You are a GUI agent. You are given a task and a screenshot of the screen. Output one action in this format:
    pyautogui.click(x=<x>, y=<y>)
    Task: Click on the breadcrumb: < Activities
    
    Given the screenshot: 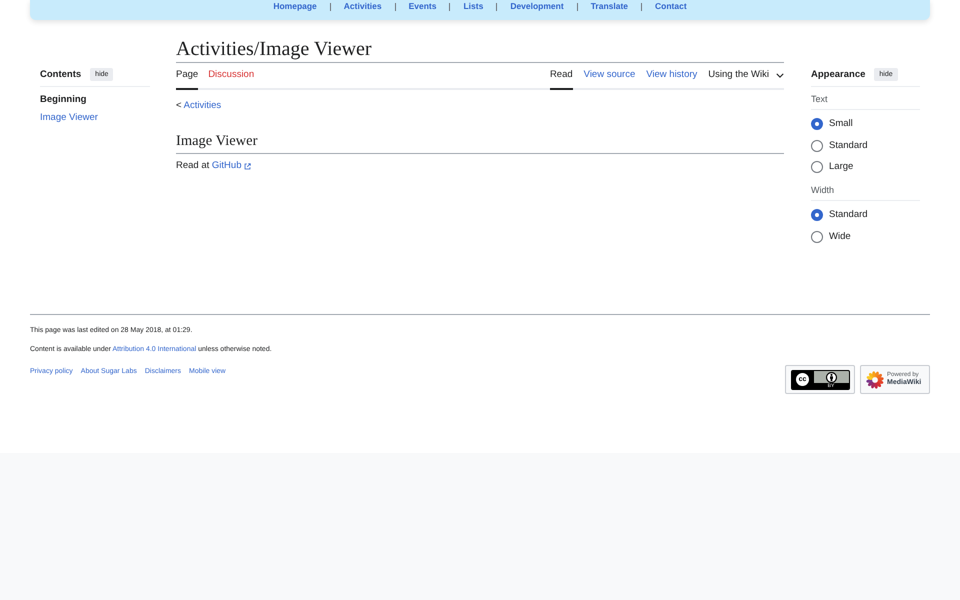 What is the action you would take?
    pyautogui.click(x=199, y=106)
    